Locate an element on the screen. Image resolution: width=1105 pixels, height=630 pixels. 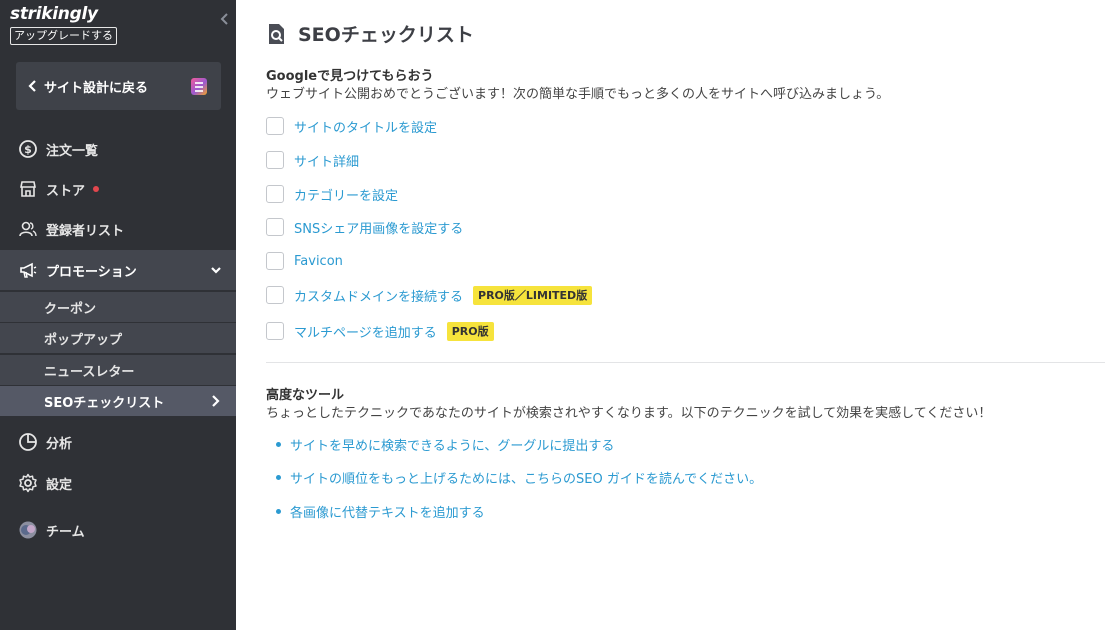
list-item: サイトの順位をもっと上げるためには、こちらのSEO ガイドを読んでください。 is located at coordinates (519, 477).